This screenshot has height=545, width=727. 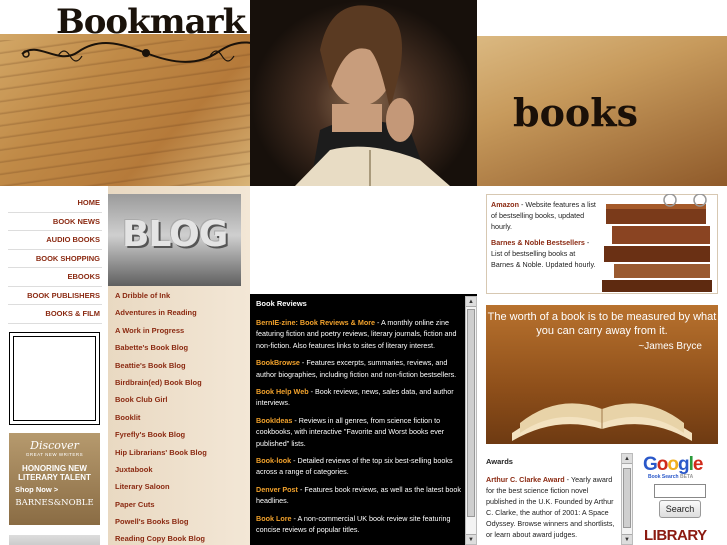 I want to click on blog-link: A Work in Progress, so click(x=180, y=334).